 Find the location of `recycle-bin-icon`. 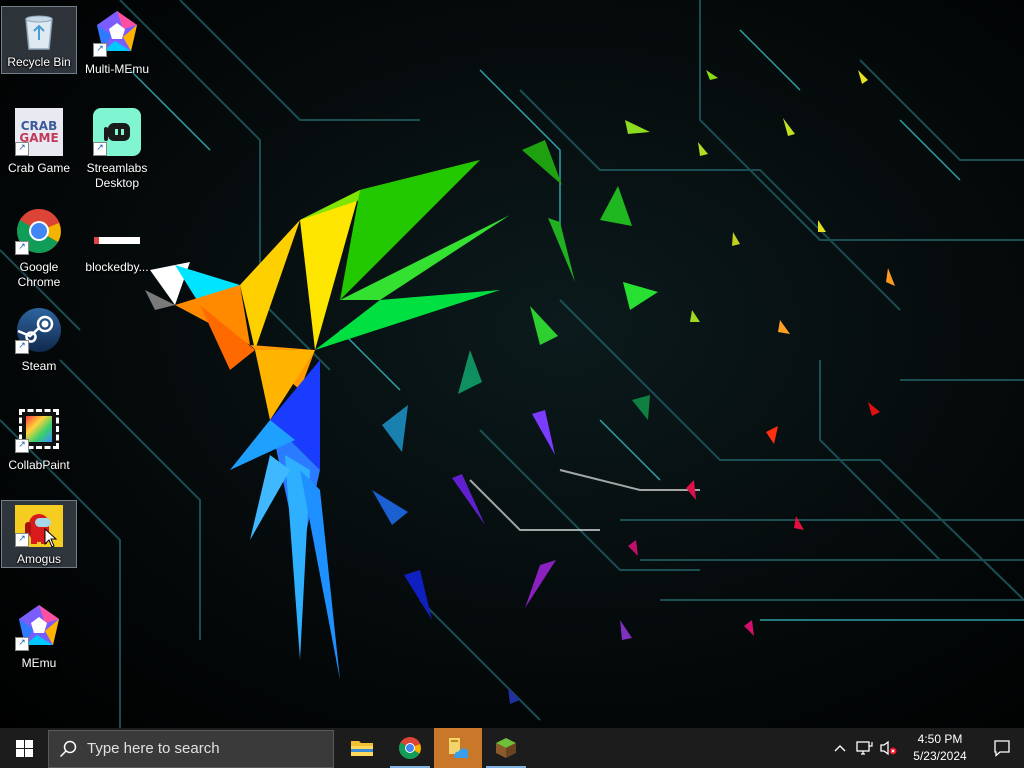

recycle-bin-icon is located at coordinates (39, 31).